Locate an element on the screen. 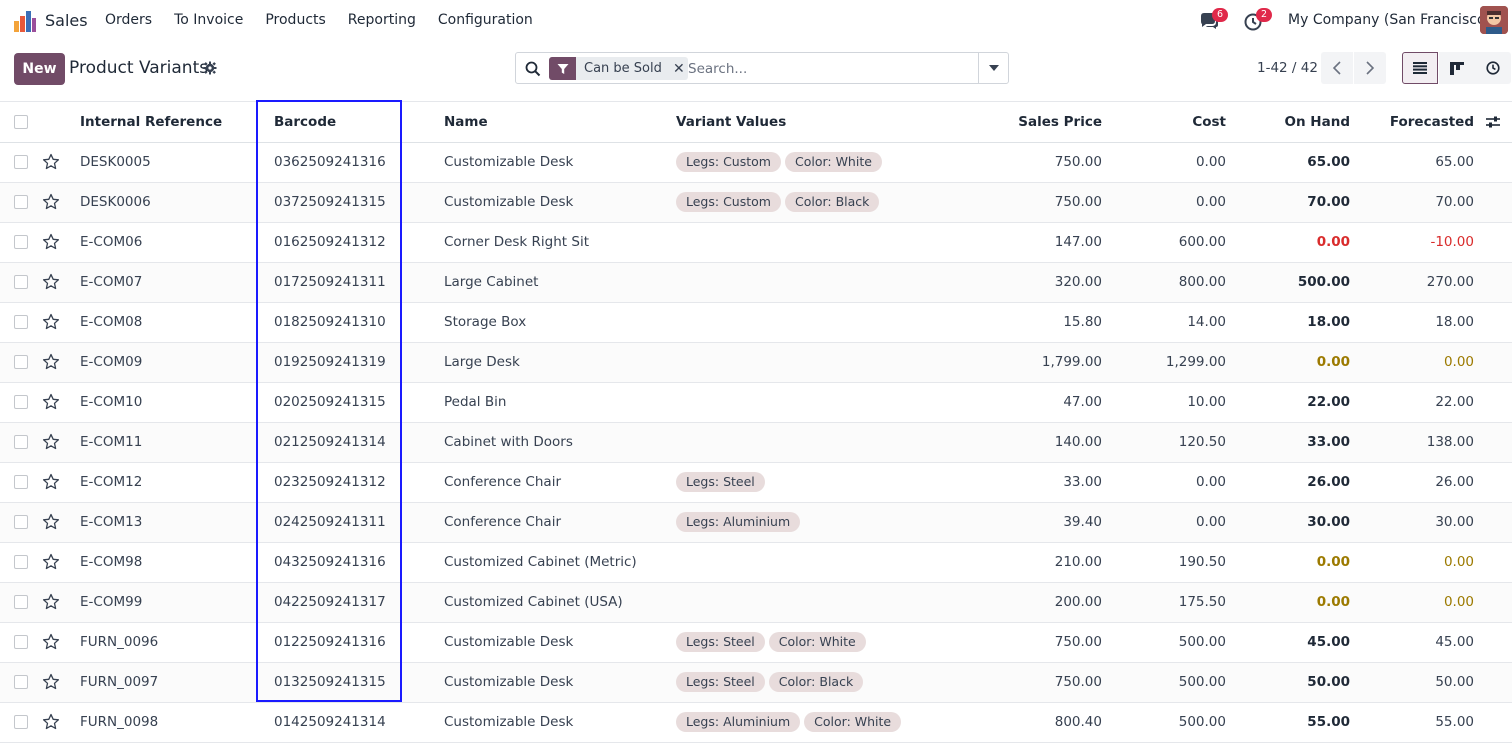 The width and height of the screenshot is (1512, 746). cell-barcode: 0192509241319 is located at coordinates (338, 362).